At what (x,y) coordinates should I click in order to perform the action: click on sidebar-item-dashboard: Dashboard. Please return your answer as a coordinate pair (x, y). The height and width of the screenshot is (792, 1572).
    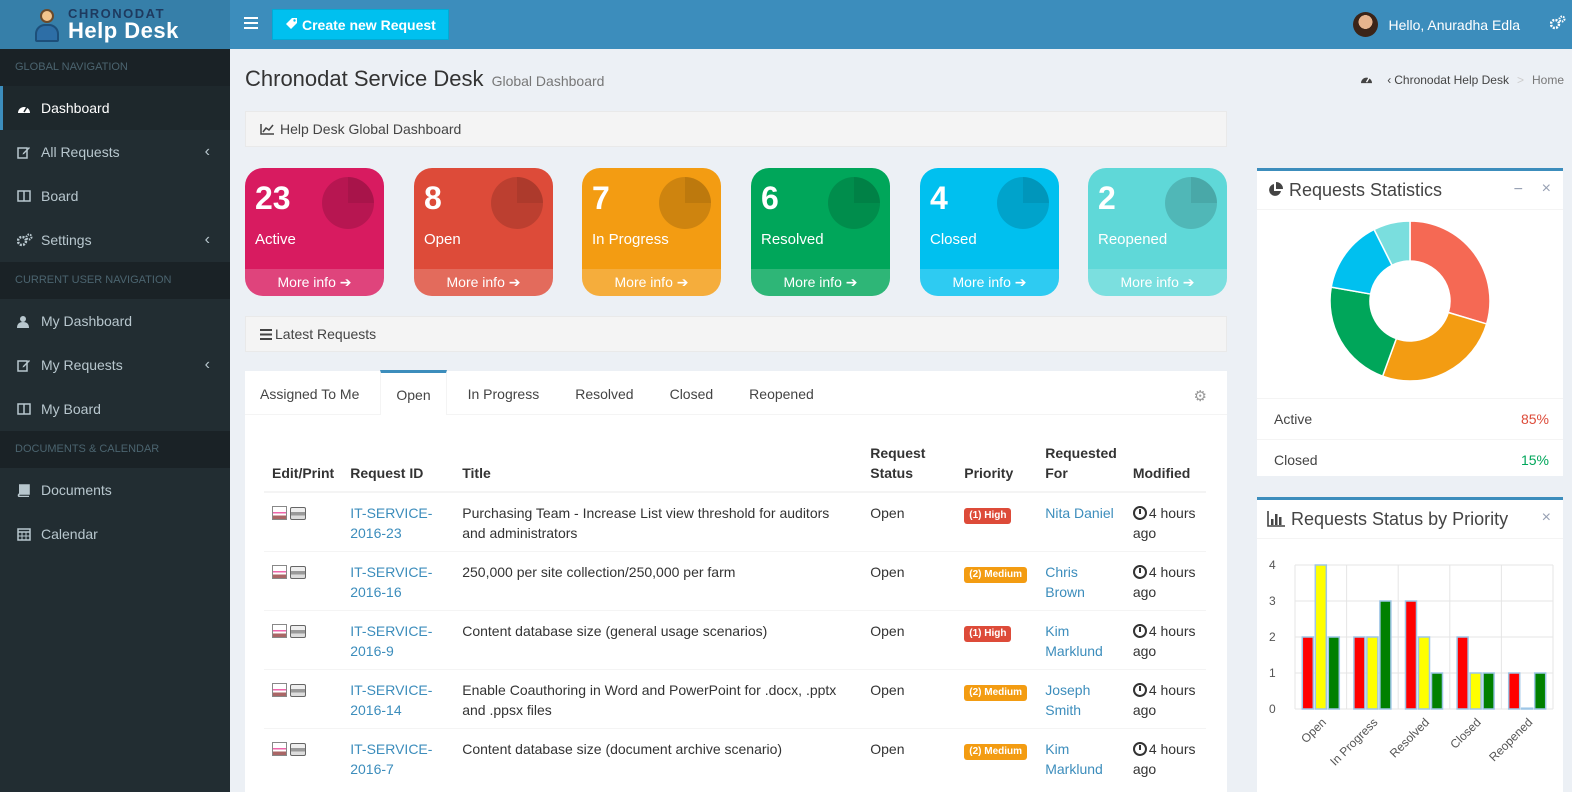
    Looking at the image, I should click on (115, 108).